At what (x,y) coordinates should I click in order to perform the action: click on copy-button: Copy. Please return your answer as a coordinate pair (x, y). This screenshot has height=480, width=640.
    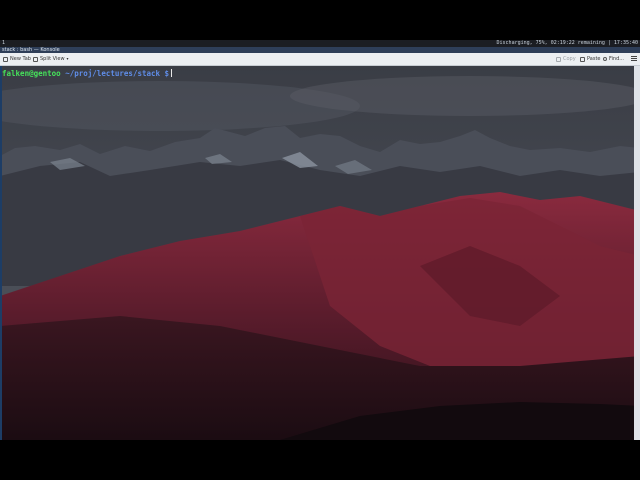
    Looking at the image, I should click on (566, 59).